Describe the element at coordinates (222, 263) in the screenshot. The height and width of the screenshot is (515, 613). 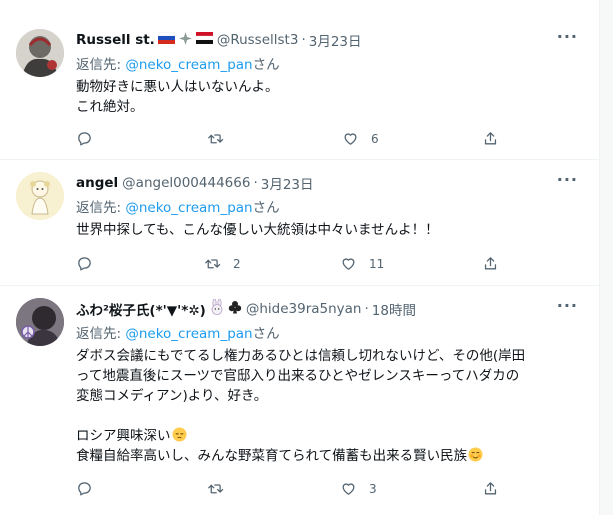
I see `retweet-button: 2` at that location.